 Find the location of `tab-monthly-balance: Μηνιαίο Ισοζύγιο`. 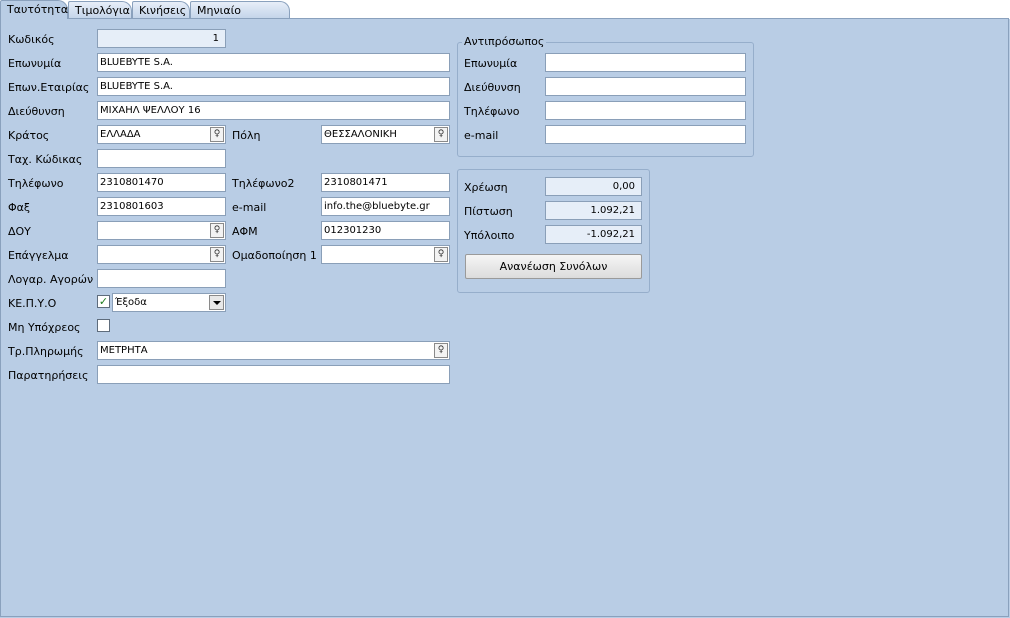

tab-monthly-balance: Μηνιαίο Ισοζύγιο is located at coordinates (240, 17).